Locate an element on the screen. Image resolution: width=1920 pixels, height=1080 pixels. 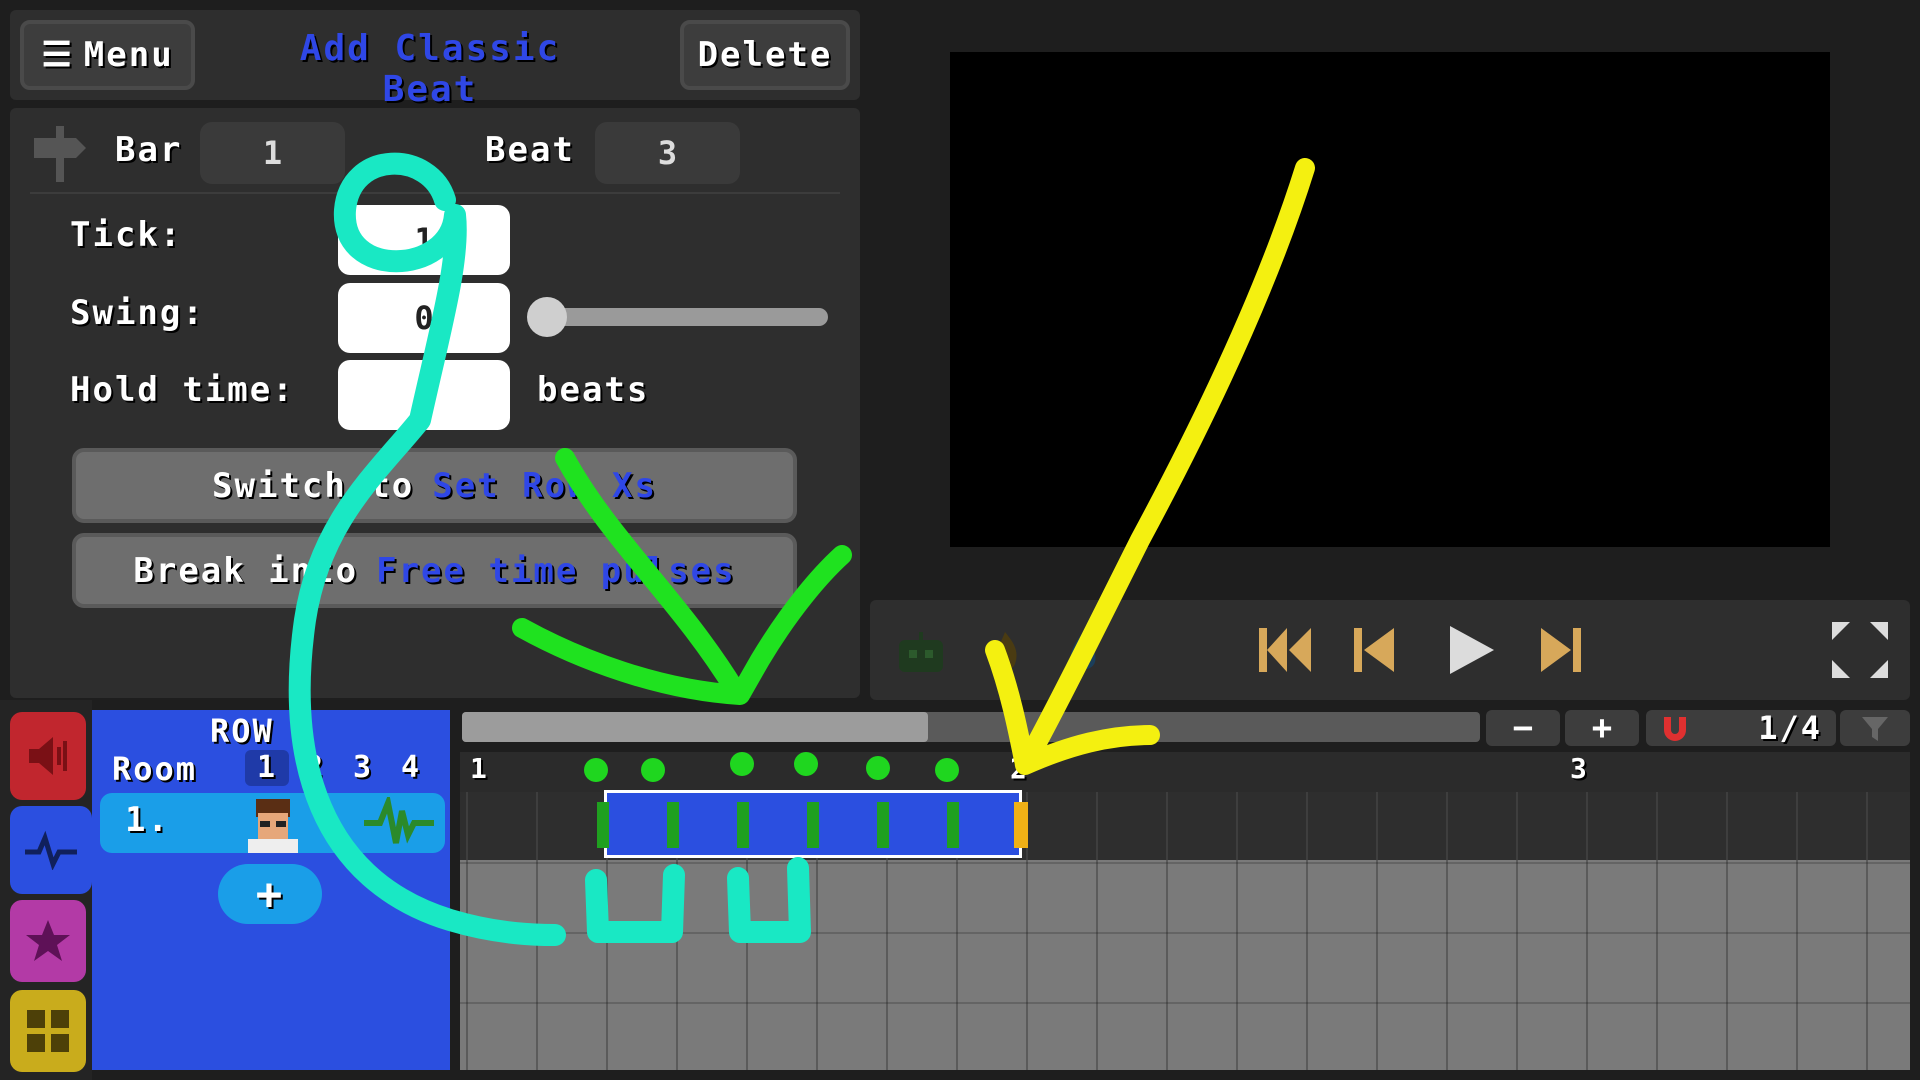
hit-marker is located at coordinates (1021, 825).